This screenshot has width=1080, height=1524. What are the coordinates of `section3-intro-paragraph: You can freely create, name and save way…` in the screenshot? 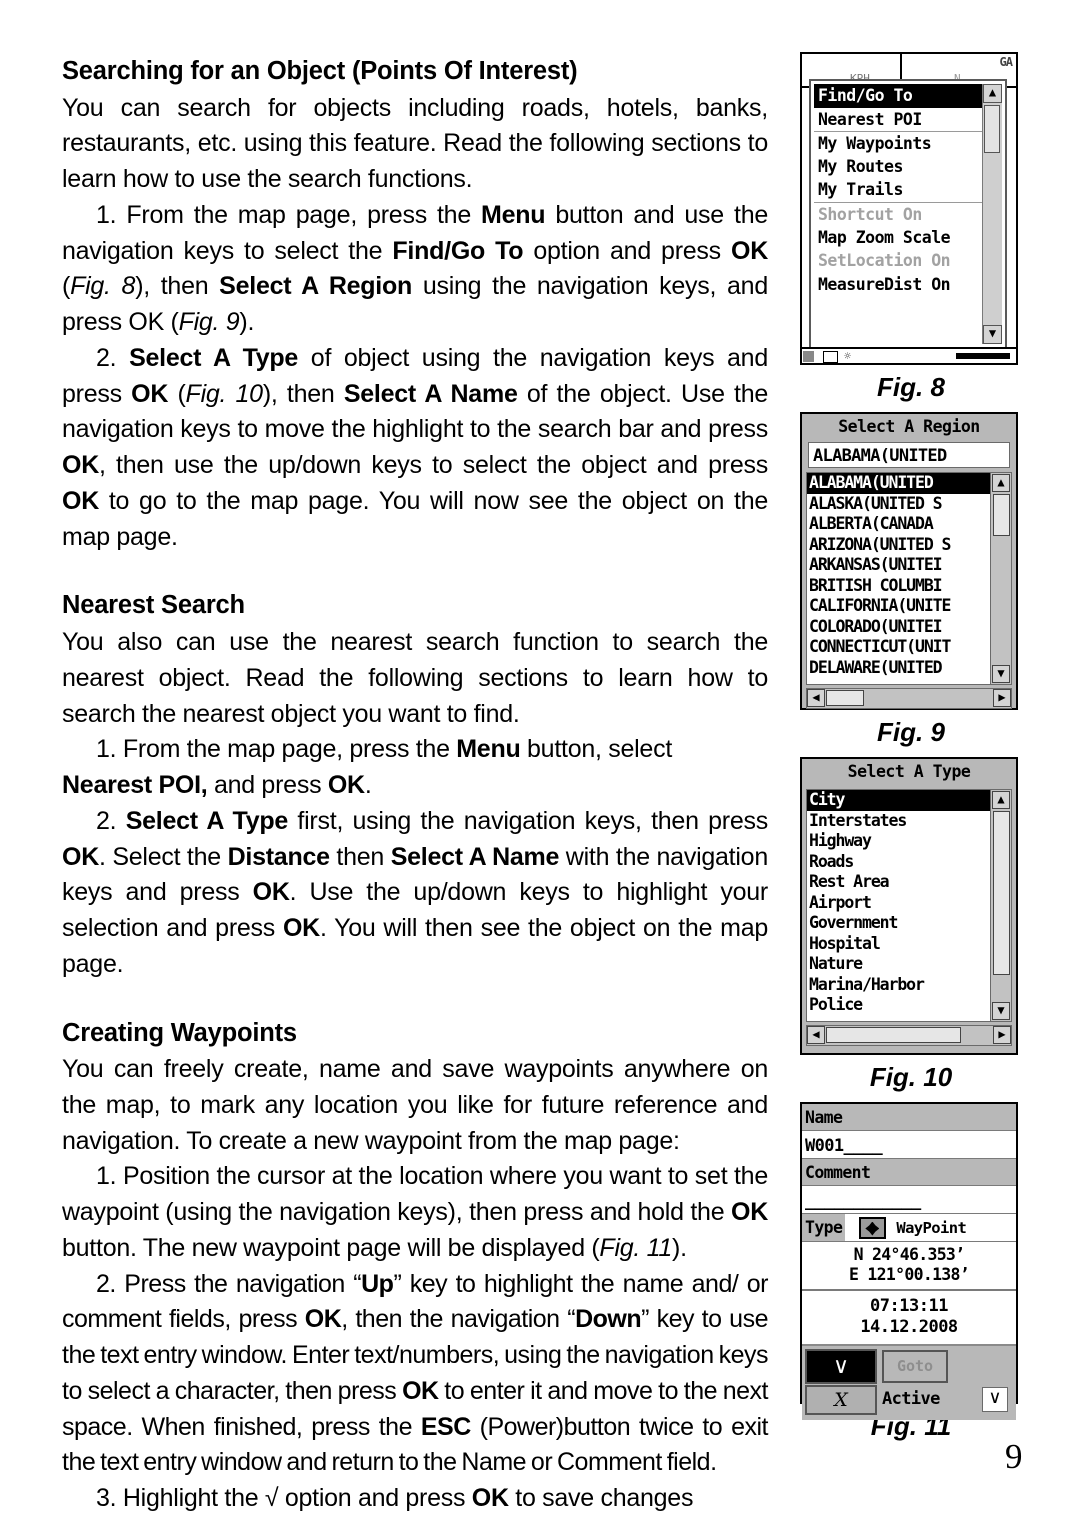 It's located at (415, 1105).